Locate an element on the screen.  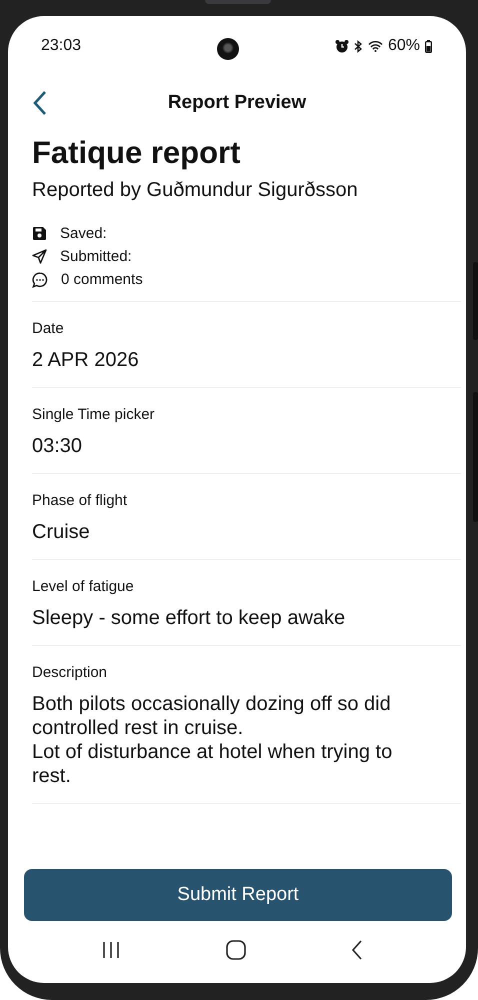
camera-icon is located at coordinates (228, 49).